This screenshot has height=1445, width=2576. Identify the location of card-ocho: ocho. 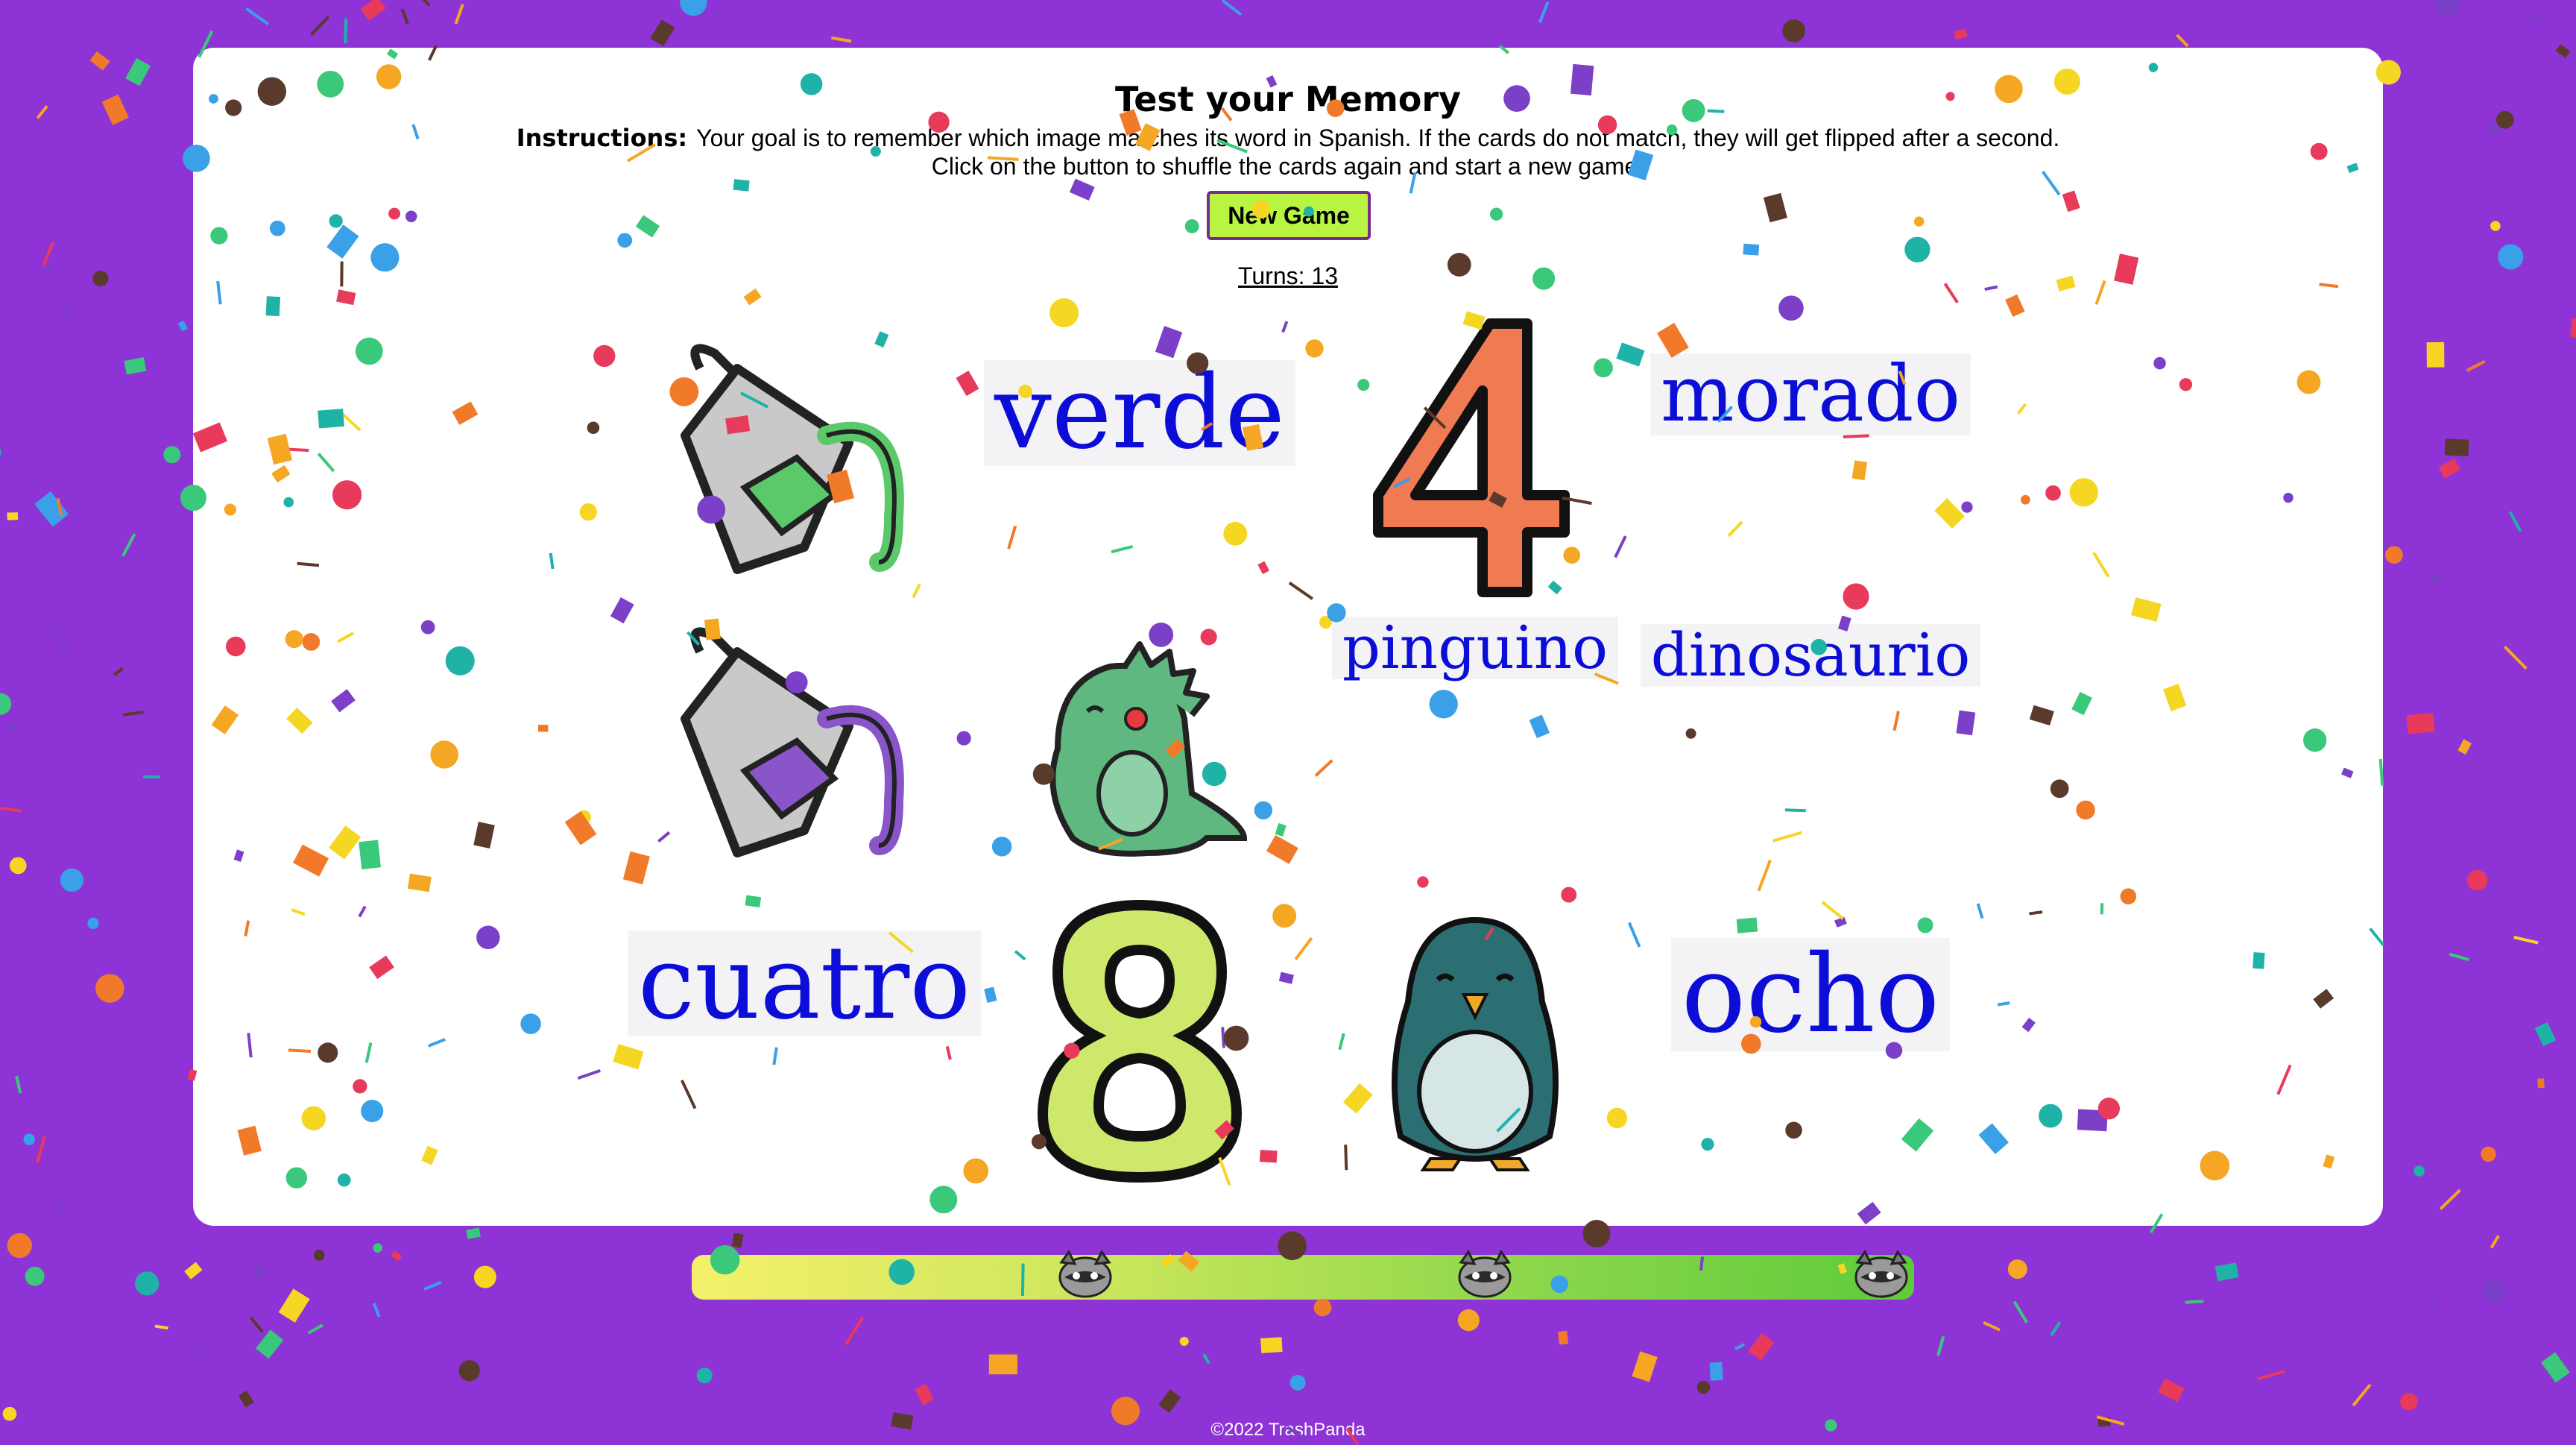
(1811, 1039).